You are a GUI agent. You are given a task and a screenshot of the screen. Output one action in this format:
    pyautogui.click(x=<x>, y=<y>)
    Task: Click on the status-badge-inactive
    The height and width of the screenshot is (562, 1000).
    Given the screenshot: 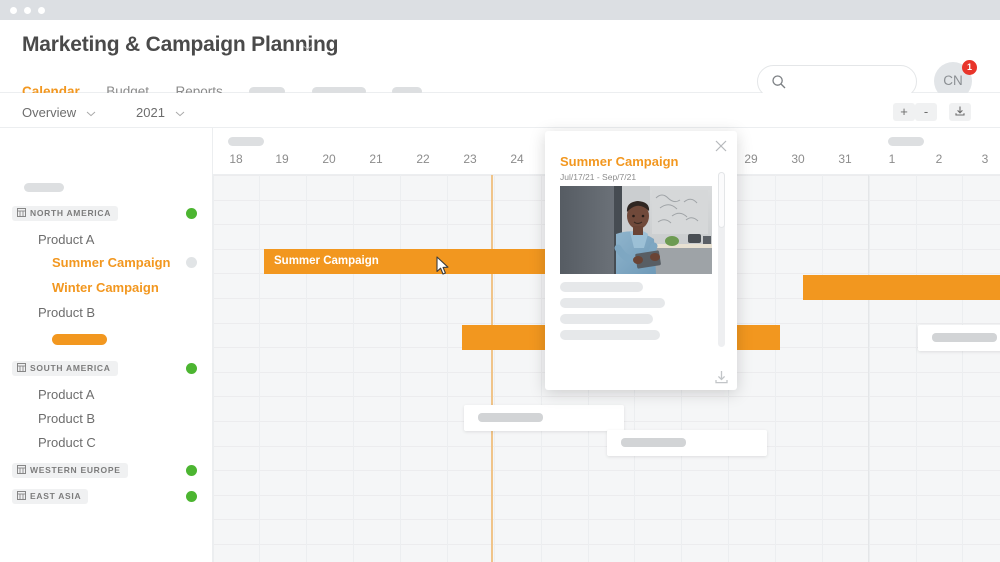 What is the action you would take?
    pyautogui.click(x=191, y=262)
    